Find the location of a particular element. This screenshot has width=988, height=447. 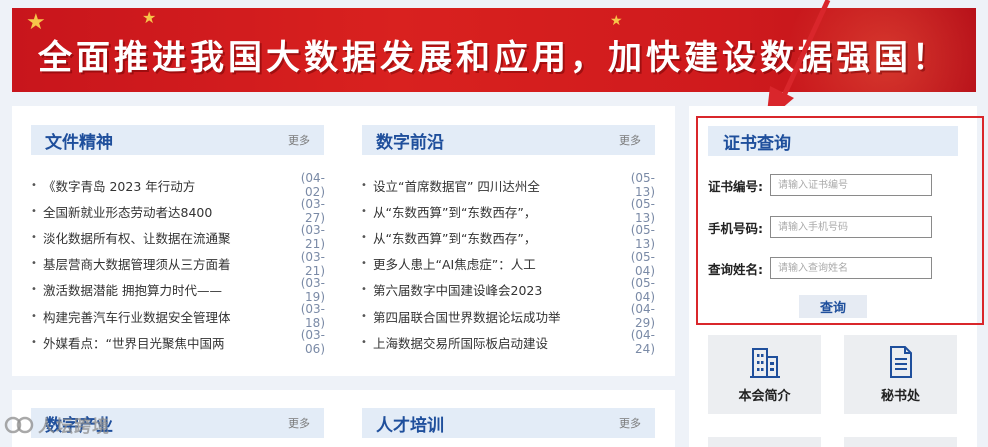

building-icon is located at coordinates (764, 363).